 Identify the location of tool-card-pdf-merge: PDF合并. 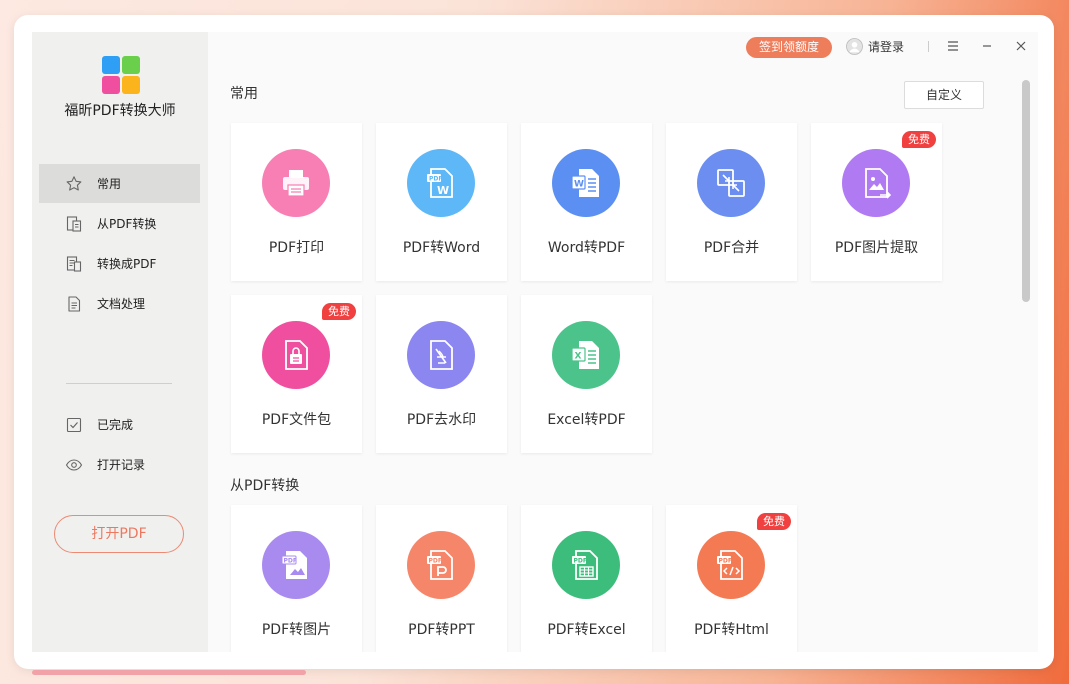
(731, 202).